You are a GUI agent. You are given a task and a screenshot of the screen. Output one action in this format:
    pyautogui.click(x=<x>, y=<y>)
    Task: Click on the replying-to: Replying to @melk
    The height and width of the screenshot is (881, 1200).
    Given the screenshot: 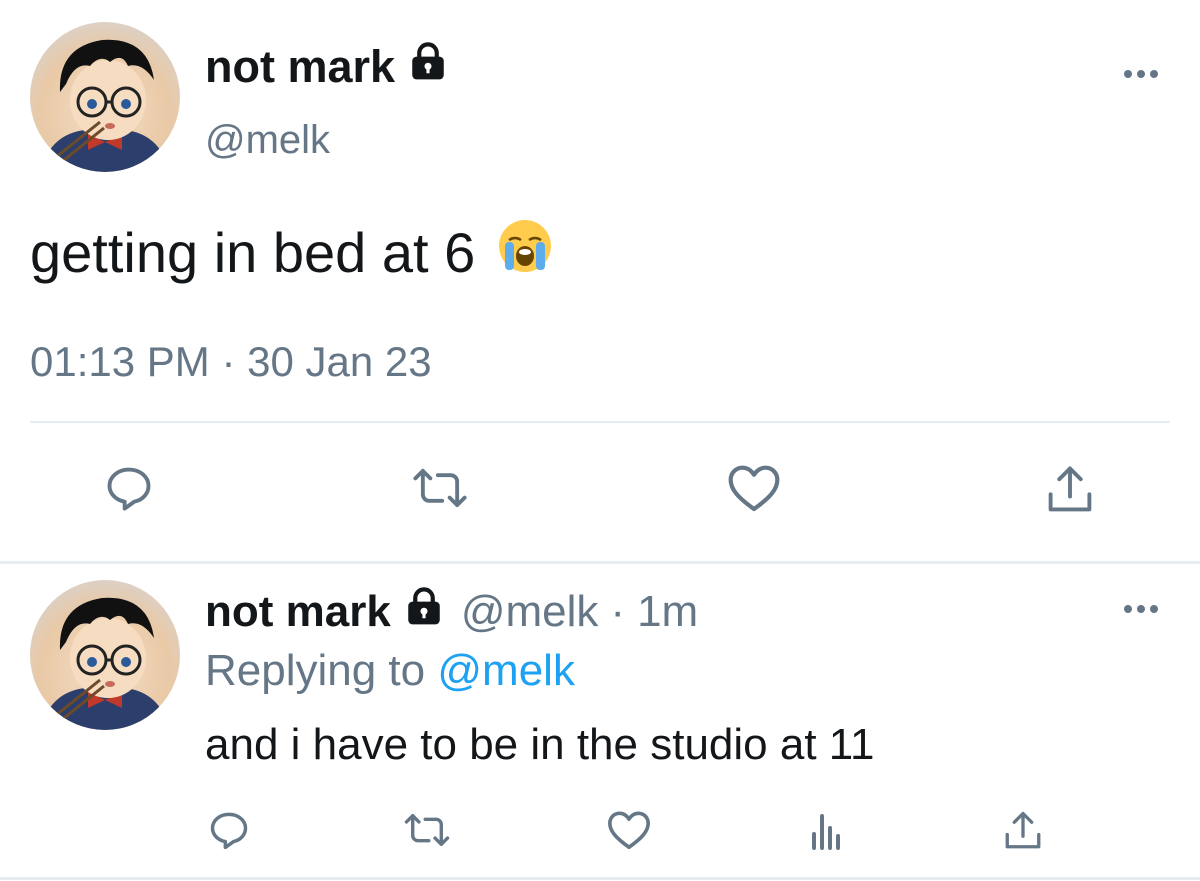 What is the action you would take?
    pyautogui.click(x=390, y=671)
    